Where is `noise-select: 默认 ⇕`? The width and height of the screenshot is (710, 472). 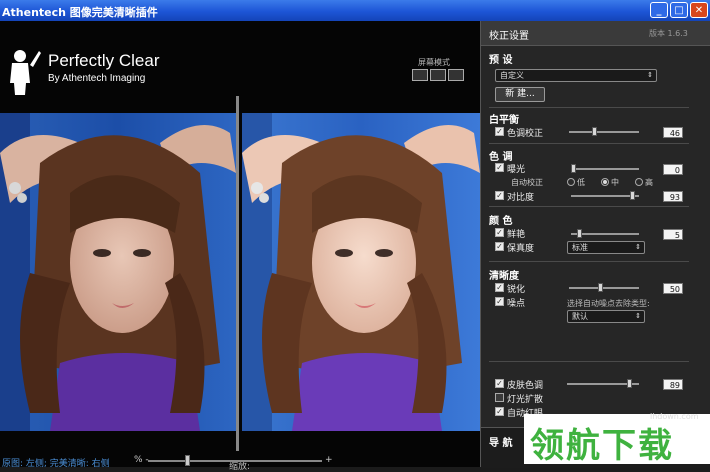
noise-select: 默认 ⇕ is located at coordinates (606, 316).